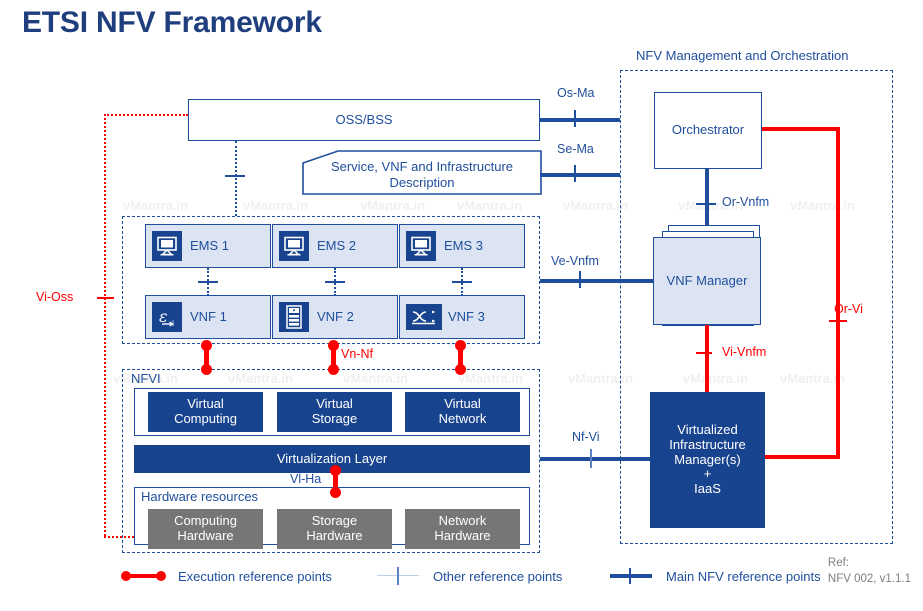 The width and height of the screenshot is (923, 611). I want to click on os-ma-label: Os-Ma, so click(576, 93).